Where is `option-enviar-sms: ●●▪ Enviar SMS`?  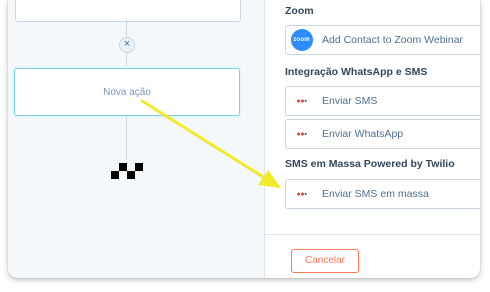 option-enviar-sms: ●●▪ Enviar SMS is located at coordinates (382, 101).